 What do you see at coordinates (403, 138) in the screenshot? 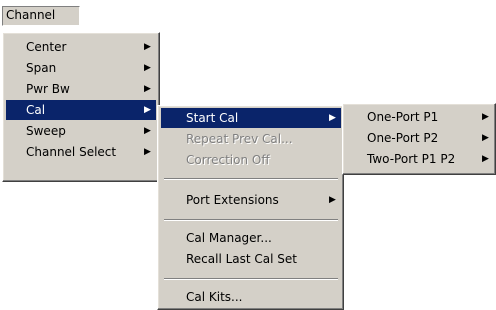
I see `menu-item-label: One-Port P2` at bounding box center [403, 138].